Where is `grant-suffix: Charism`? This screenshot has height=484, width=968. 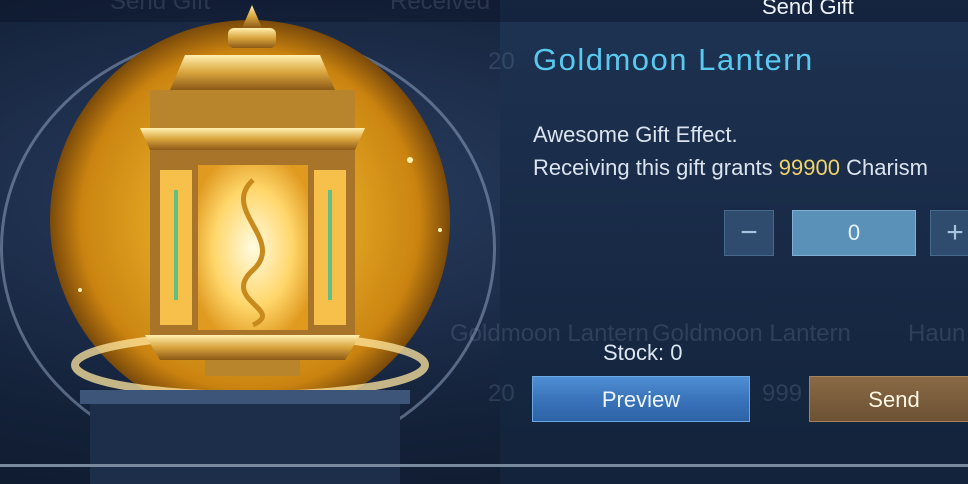 grant-suffix: Charism is located at coordinates (883, 167).